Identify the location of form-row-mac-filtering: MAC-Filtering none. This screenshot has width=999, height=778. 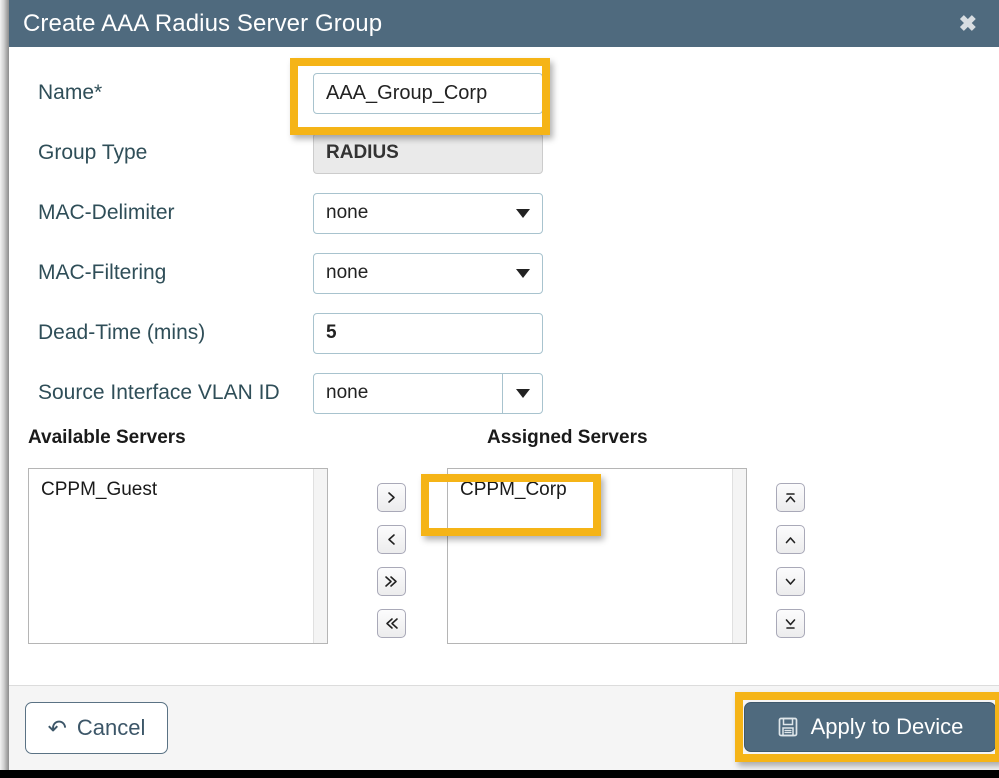
(504, 273).